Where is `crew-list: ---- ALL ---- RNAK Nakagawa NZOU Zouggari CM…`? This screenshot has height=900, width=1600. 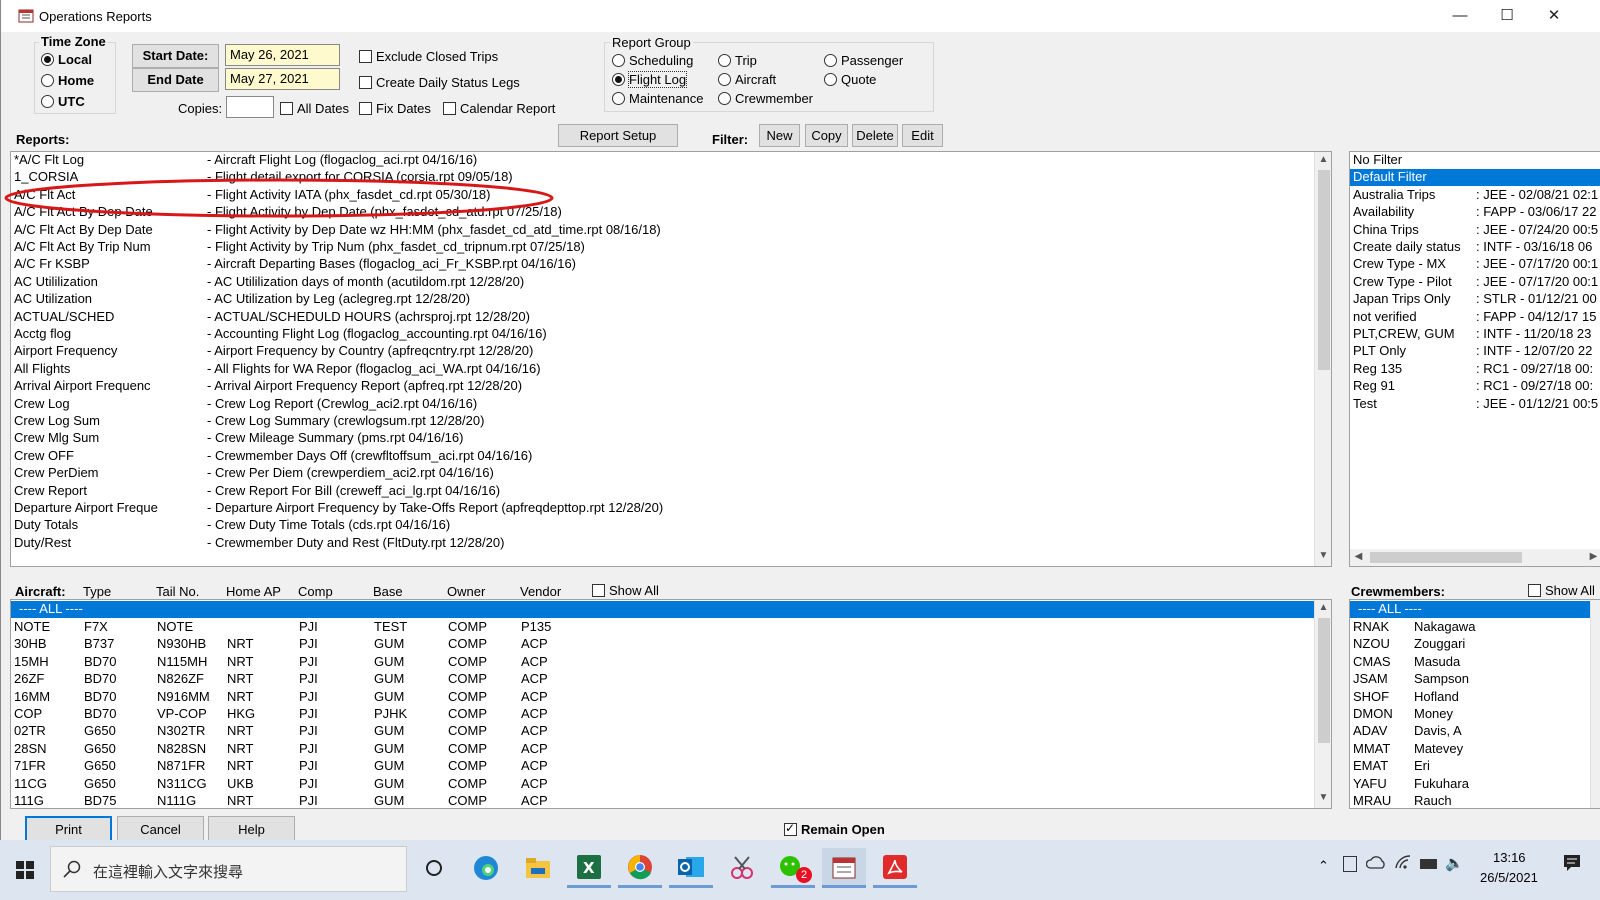 crew-list: ---- ALL ---- RNAK Nakagawa NZOU Zouggari CM… is located at coordinates (1474, 704).